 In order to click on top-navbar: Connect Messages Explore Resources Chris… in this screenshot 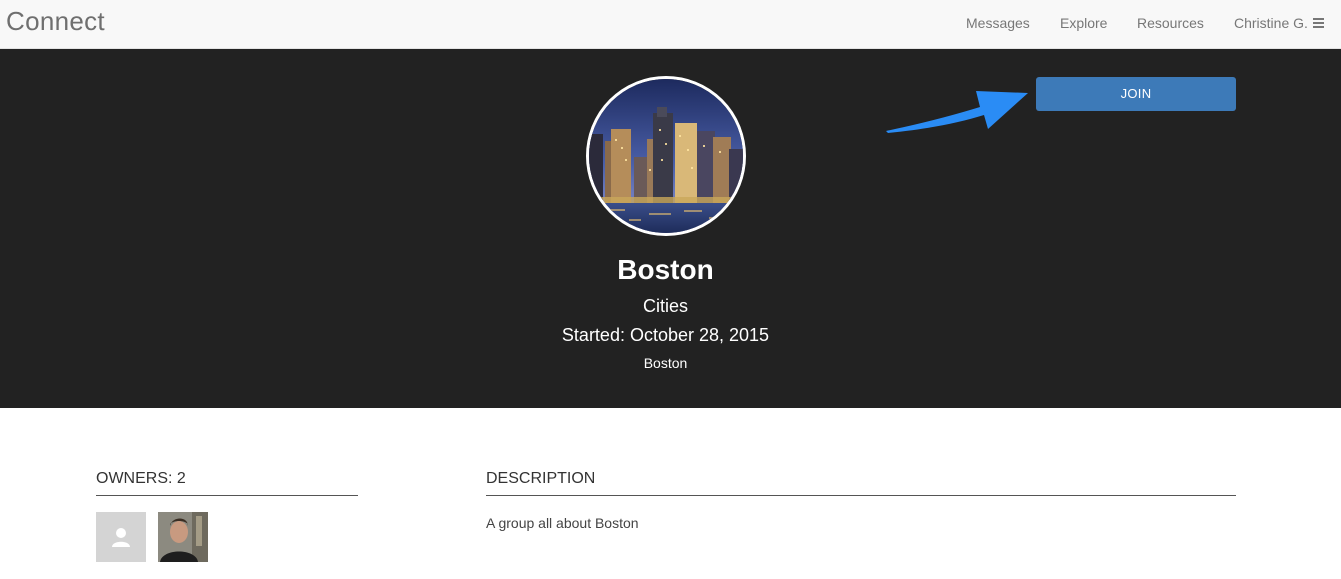, I will do `click(670, 24)`.